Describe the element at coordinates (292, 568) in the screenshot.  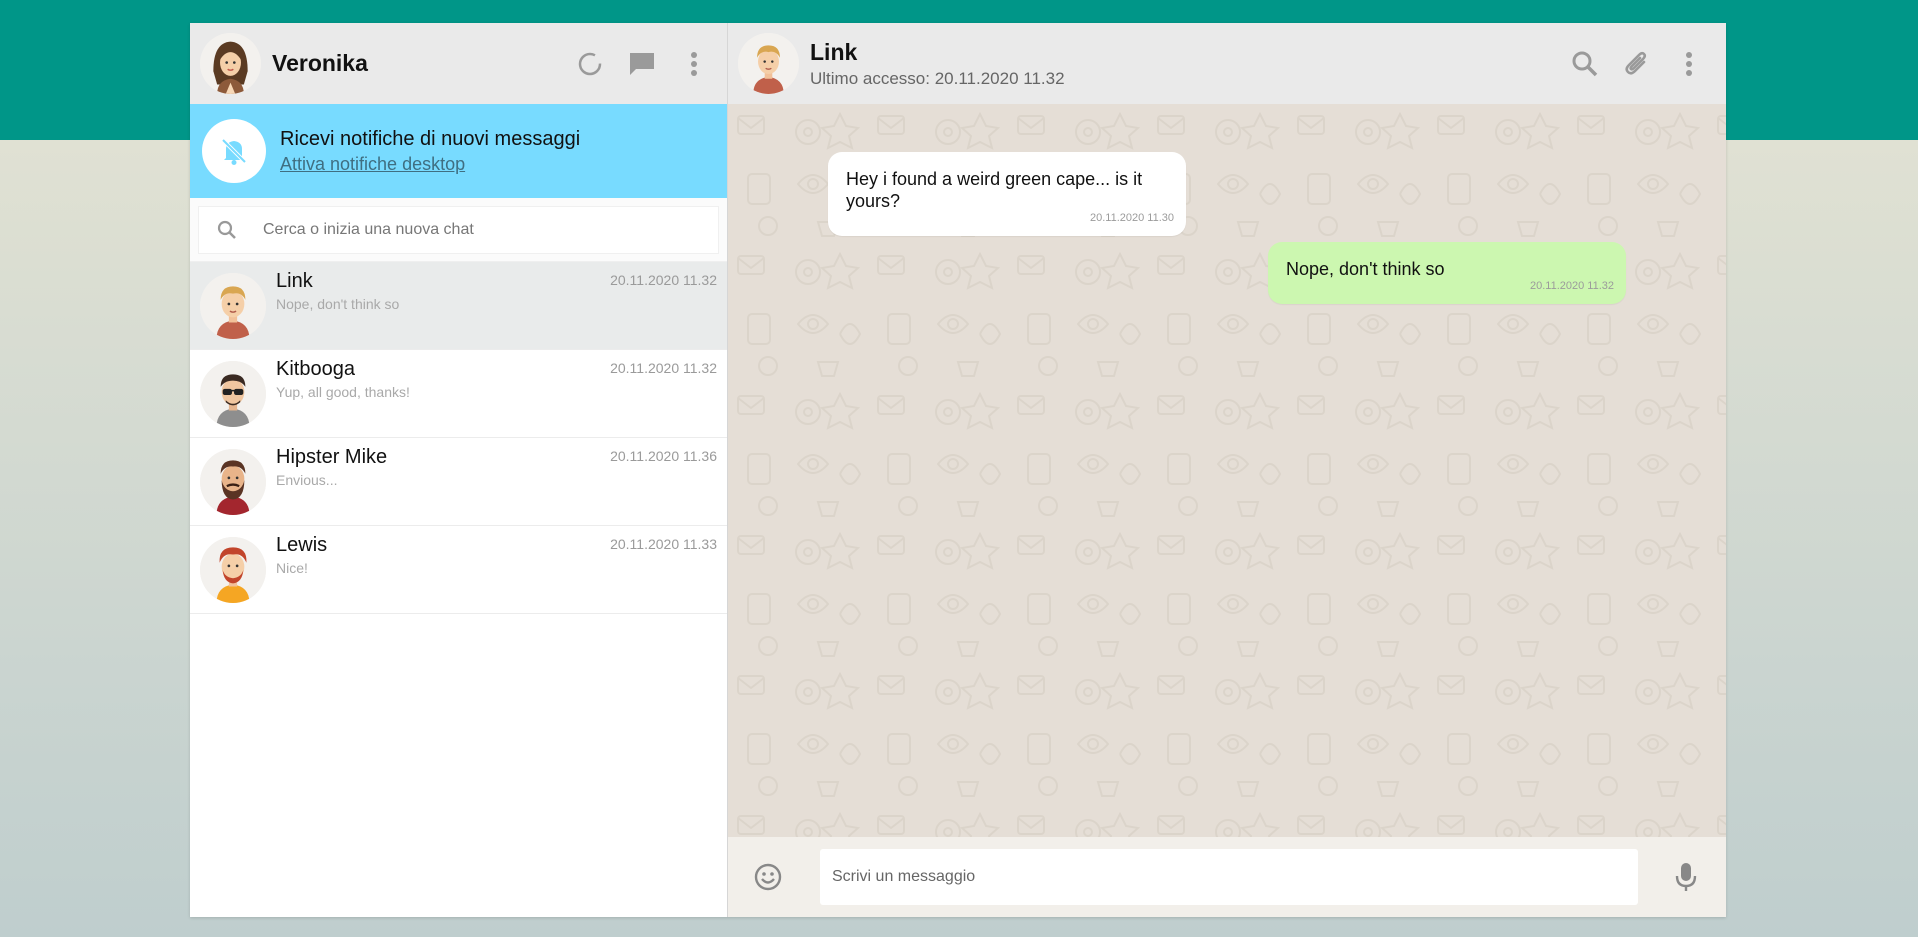
I see `chat-preview: Nice!` at that location.